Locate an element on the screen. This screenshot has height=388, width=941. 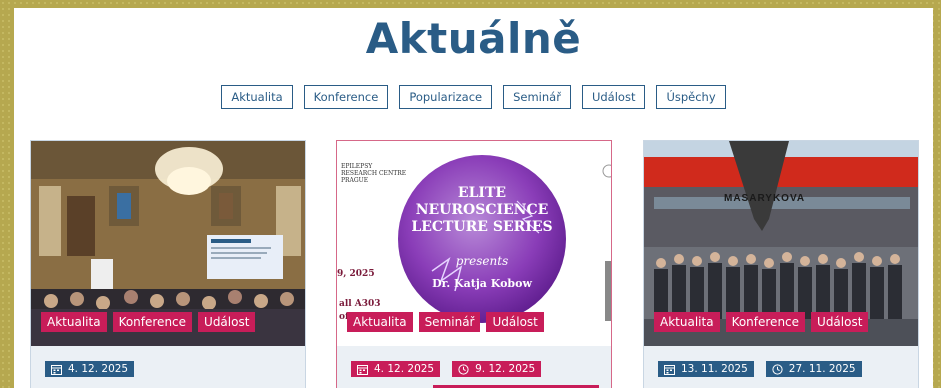
card-1-footer: 4. 12. 2025 is located at coordinates (168, 367).